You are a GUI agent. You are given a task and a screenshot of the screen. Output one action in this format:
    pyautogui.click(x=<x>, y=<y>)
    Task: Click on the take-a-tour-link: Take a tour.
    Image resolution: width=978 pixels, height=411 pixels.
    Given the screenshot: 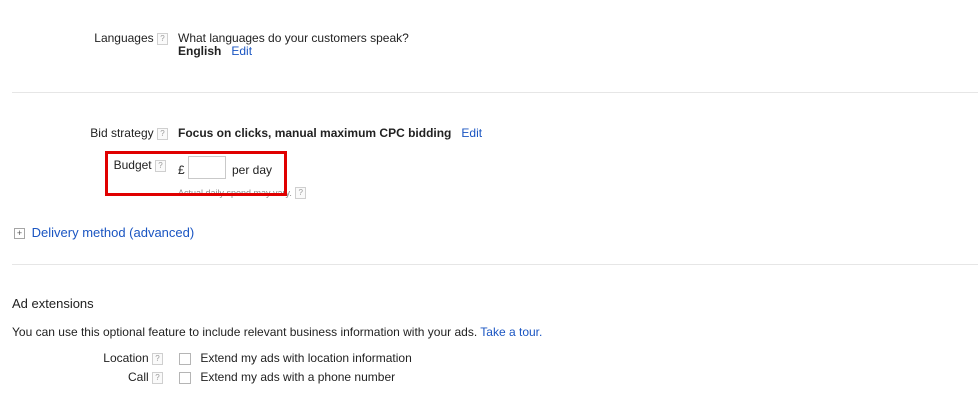 What is the action you would take?
    pyautogui.click(x=511, y=332)
    